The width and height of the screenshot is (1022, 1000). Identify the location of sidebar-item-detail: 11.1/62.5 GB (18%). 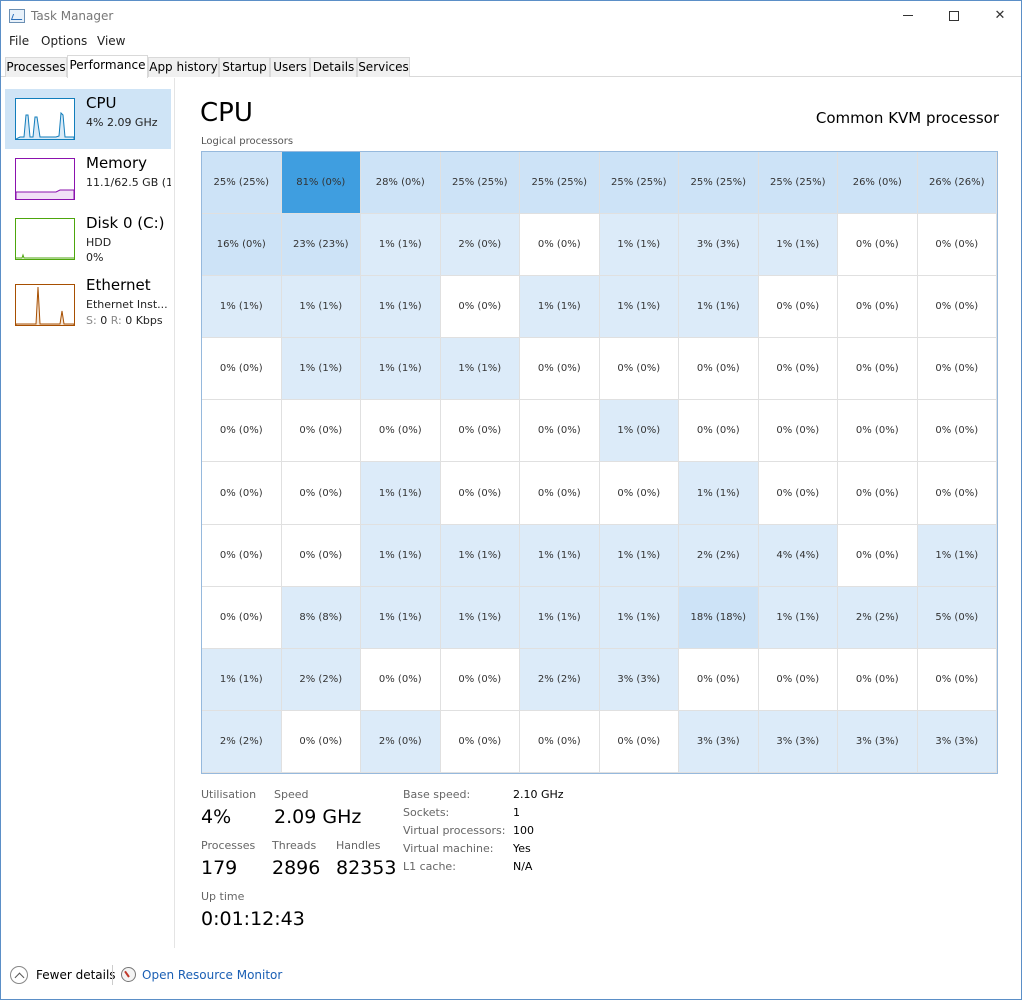
(128, 182).